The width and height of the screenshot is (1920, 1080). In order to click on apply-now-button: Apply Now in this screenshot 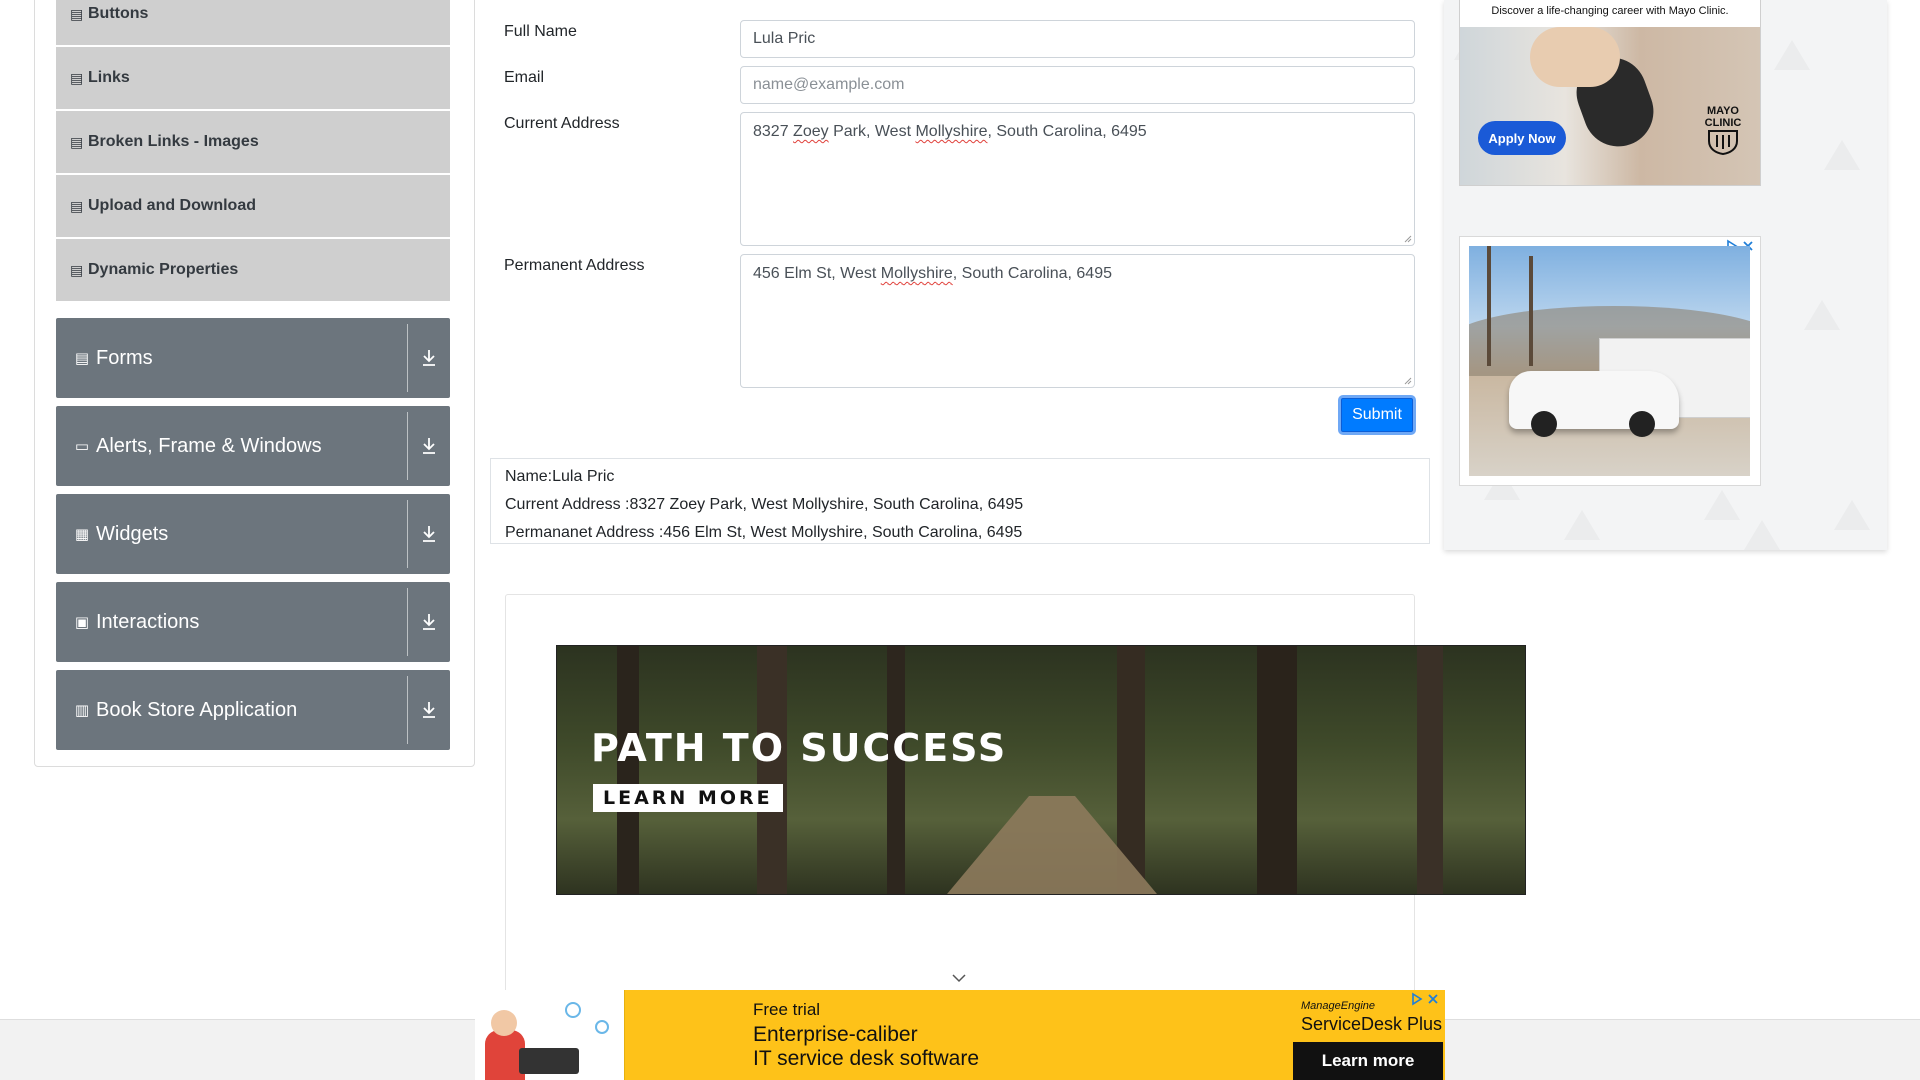, I will do `click(1522, 138)`.